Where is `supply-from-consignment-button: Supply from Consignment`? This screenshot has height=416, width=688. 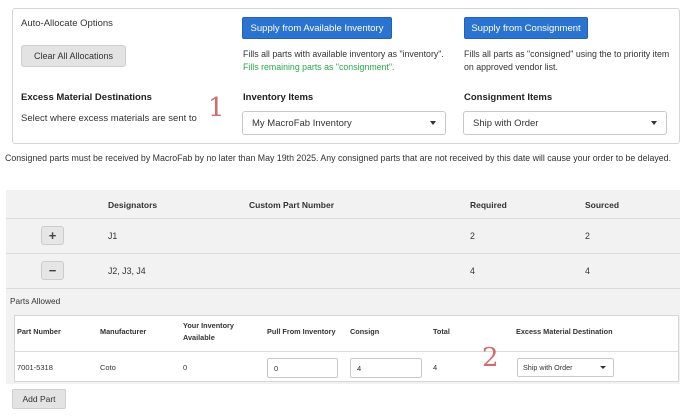
supply-from-consignment-button: Supply from Consignment is located at coordinates (526, 28).